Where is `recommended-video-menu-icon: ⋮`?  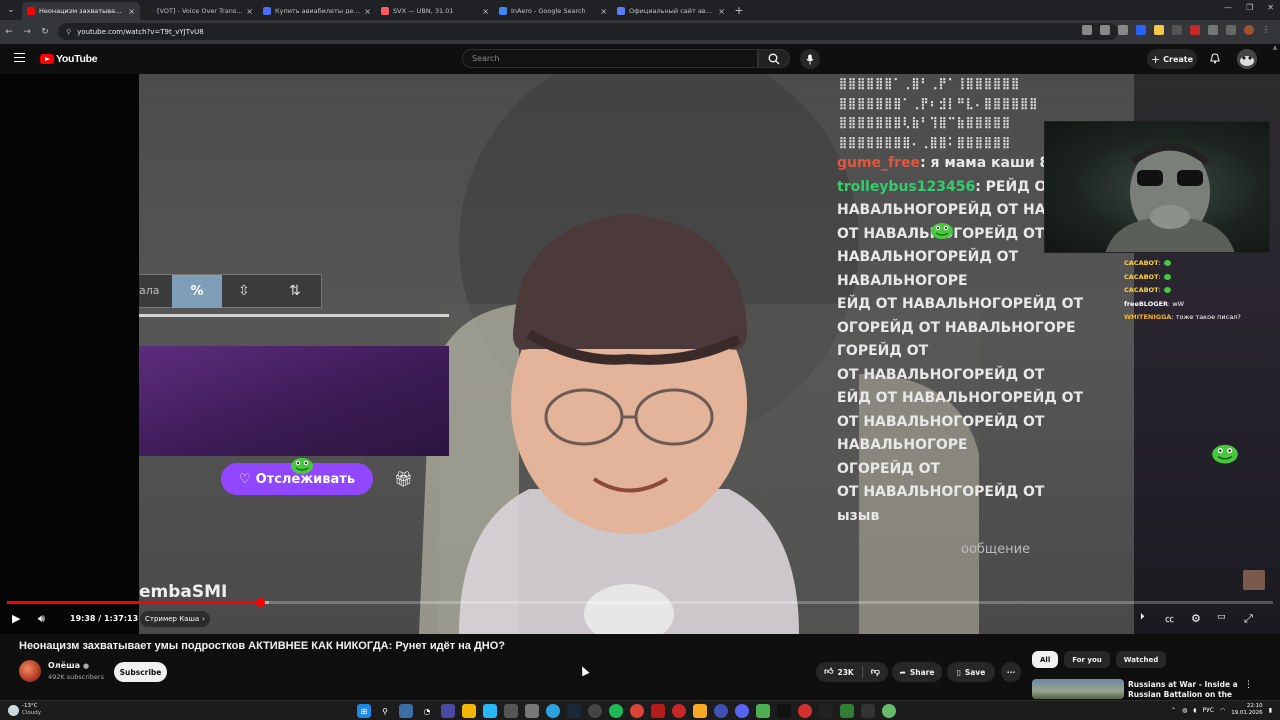
recommended-video-menu-icon: ⋮ is located at coordinates (1248, 685).